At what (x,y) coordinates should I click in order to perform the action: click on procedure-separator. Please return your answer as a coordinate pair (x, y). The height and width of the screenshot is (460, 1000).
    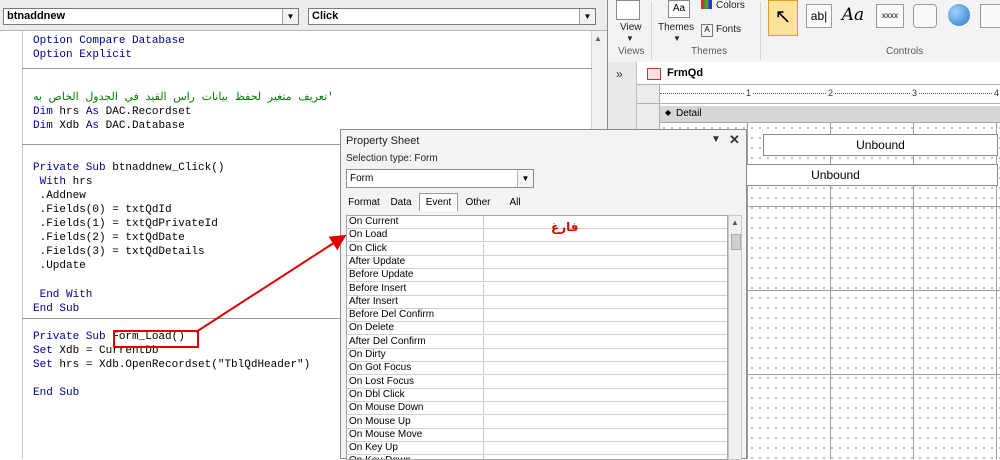
    Looking at the image, I should click on (307, 68).